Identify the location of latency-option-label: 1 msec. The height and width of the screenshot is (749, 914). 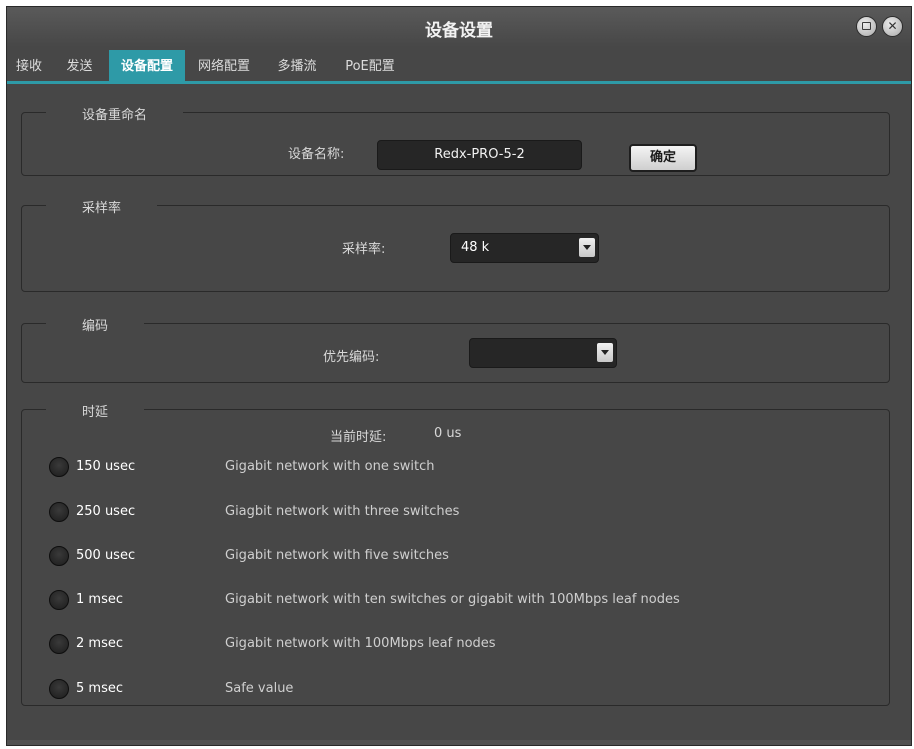
(99, 599).